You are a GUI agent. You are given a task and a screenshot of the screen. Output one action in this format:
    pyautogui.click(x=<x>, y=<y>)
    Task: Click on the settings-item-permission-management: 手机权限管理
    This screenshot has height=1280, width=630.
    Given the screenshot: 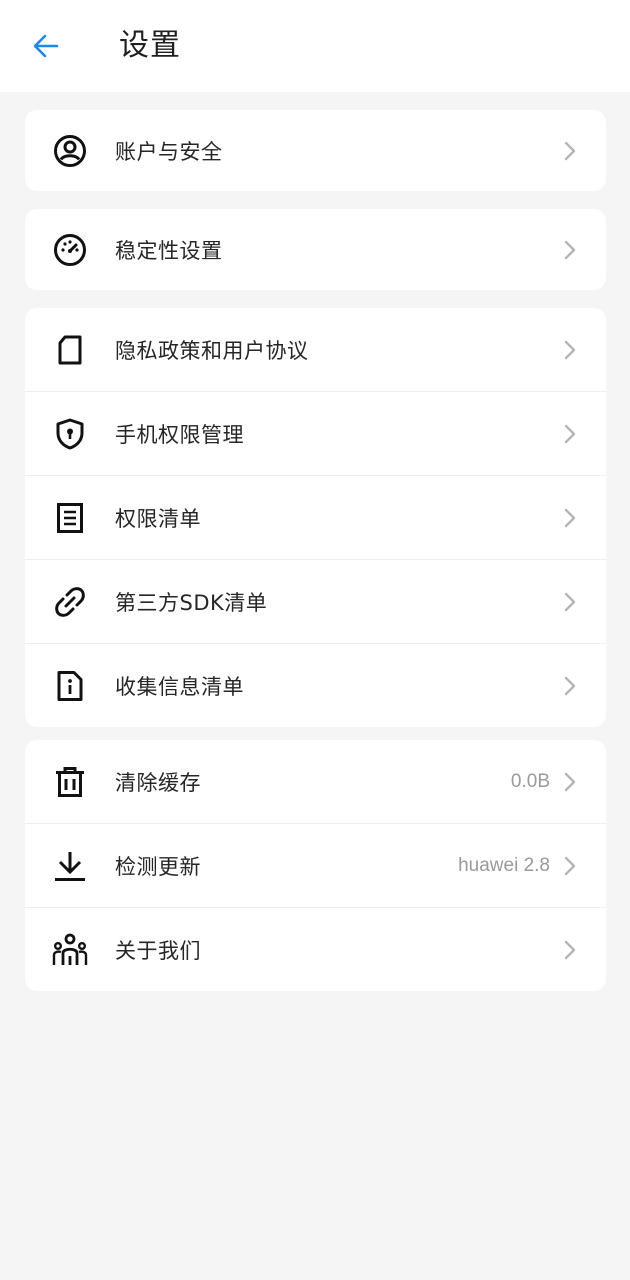 What is the action you would take?
    pyautogui.click(x=315, y=433)
    